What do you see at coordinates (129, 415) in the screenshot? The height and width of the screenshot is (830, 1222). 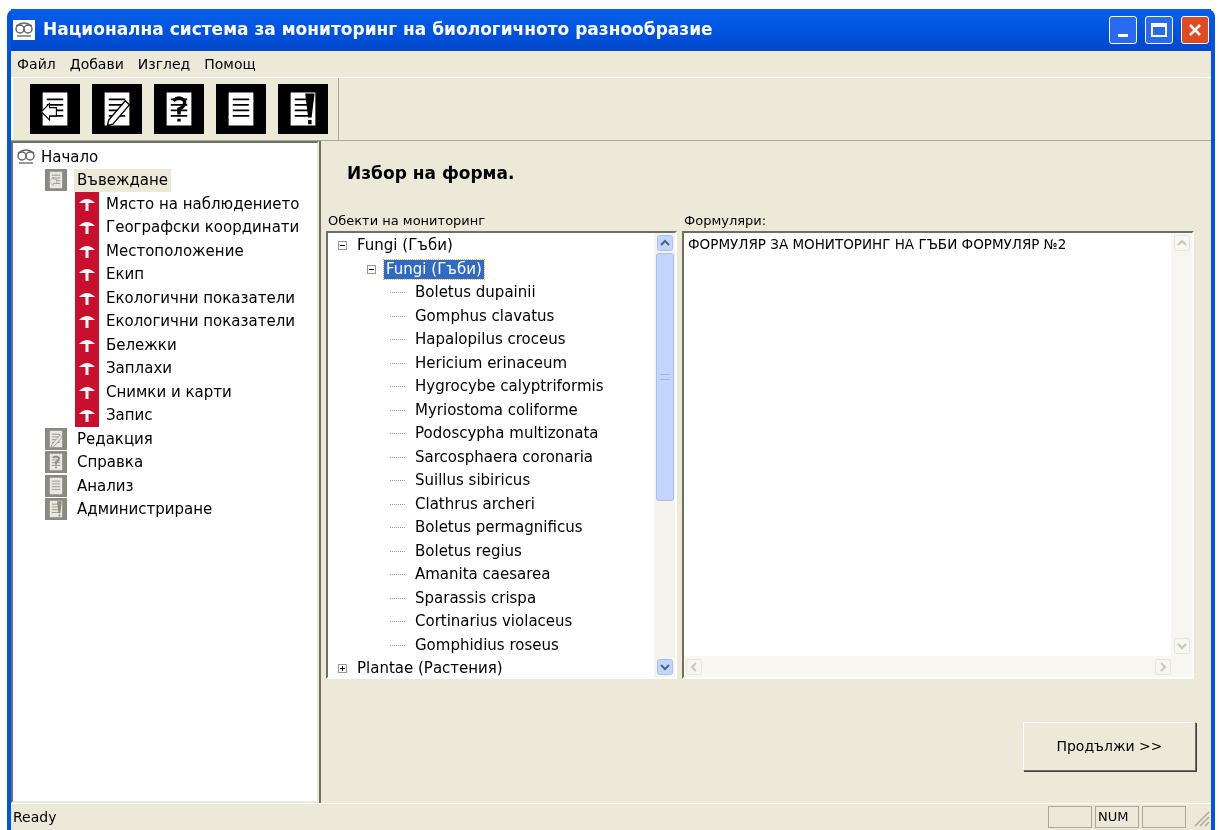 I see `nav-item: Запис` at bounding box center [129, 415].